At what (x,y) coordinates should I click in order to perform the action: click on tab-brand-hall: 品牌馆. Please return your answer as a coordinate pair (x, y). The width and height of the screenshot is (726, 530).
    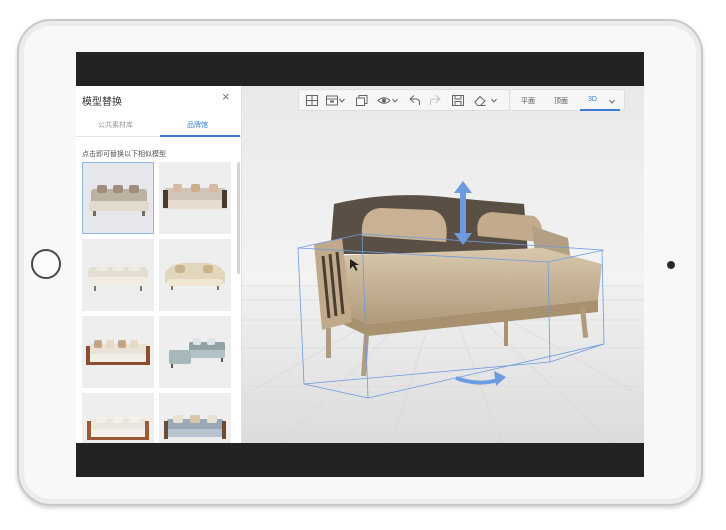
    Looking at the image, I should click on (197, 125).